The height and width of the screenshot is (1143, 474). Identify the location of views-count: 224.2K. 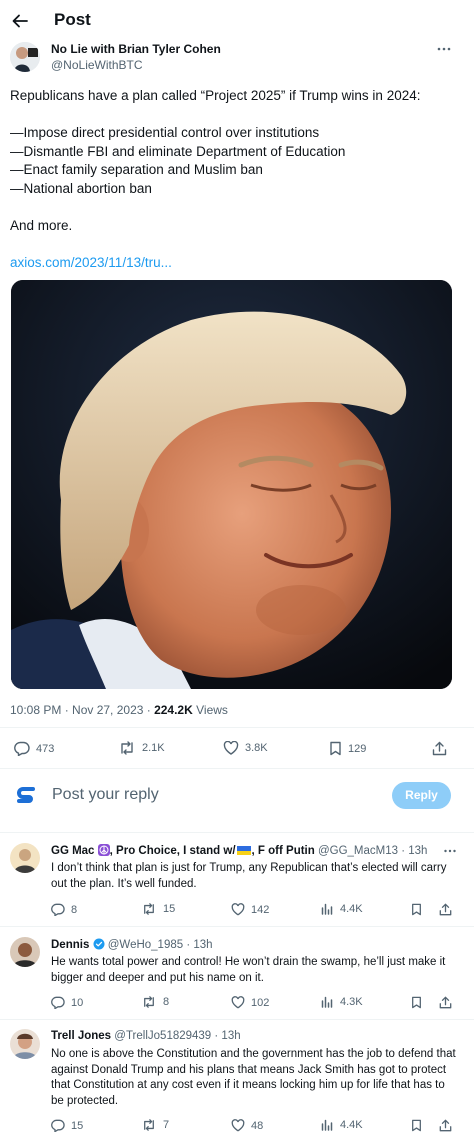
(173, 710).